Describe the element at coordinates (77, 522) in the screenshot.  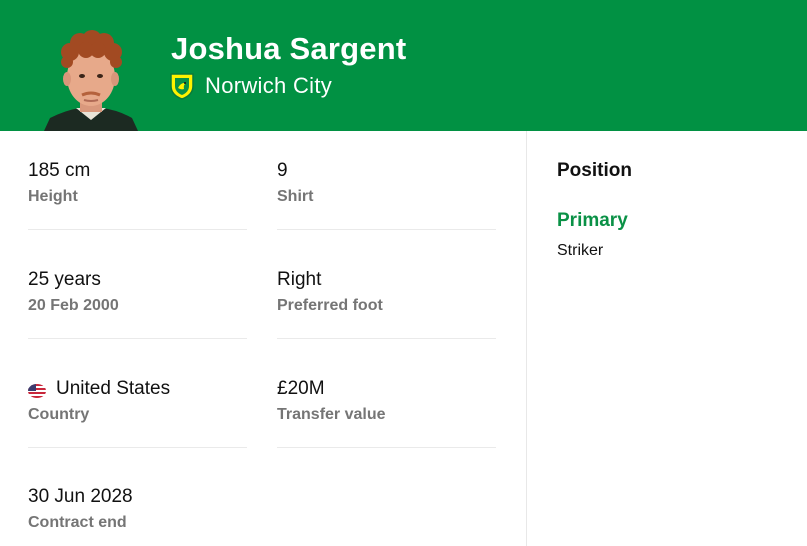
I see `contract-label: Contract end` at that location.